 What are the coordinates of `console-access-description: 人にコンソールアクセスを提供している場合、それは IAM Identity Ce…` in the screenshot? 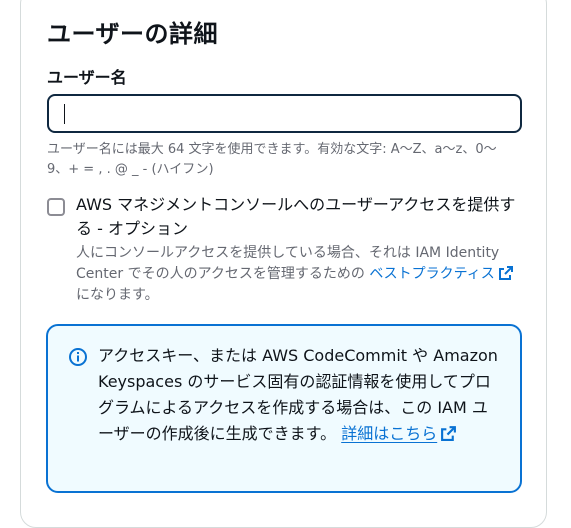 It's located at (301, 274).